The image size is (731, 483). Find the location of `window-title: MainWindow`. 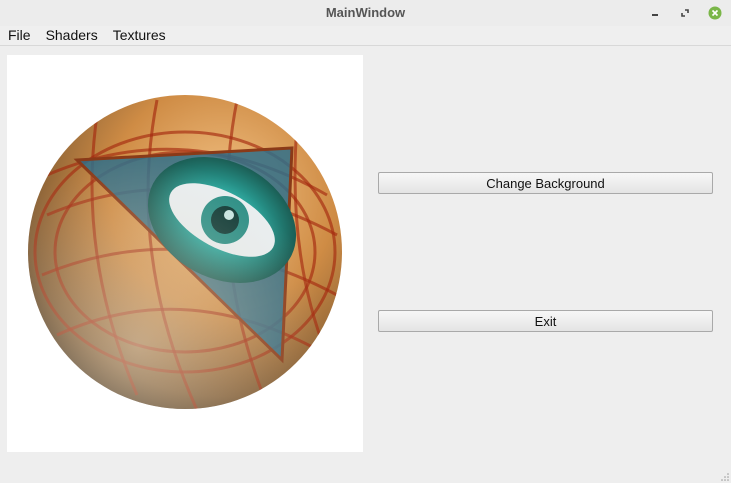

window-title: MainWindow is located at coordinates (365, 12).